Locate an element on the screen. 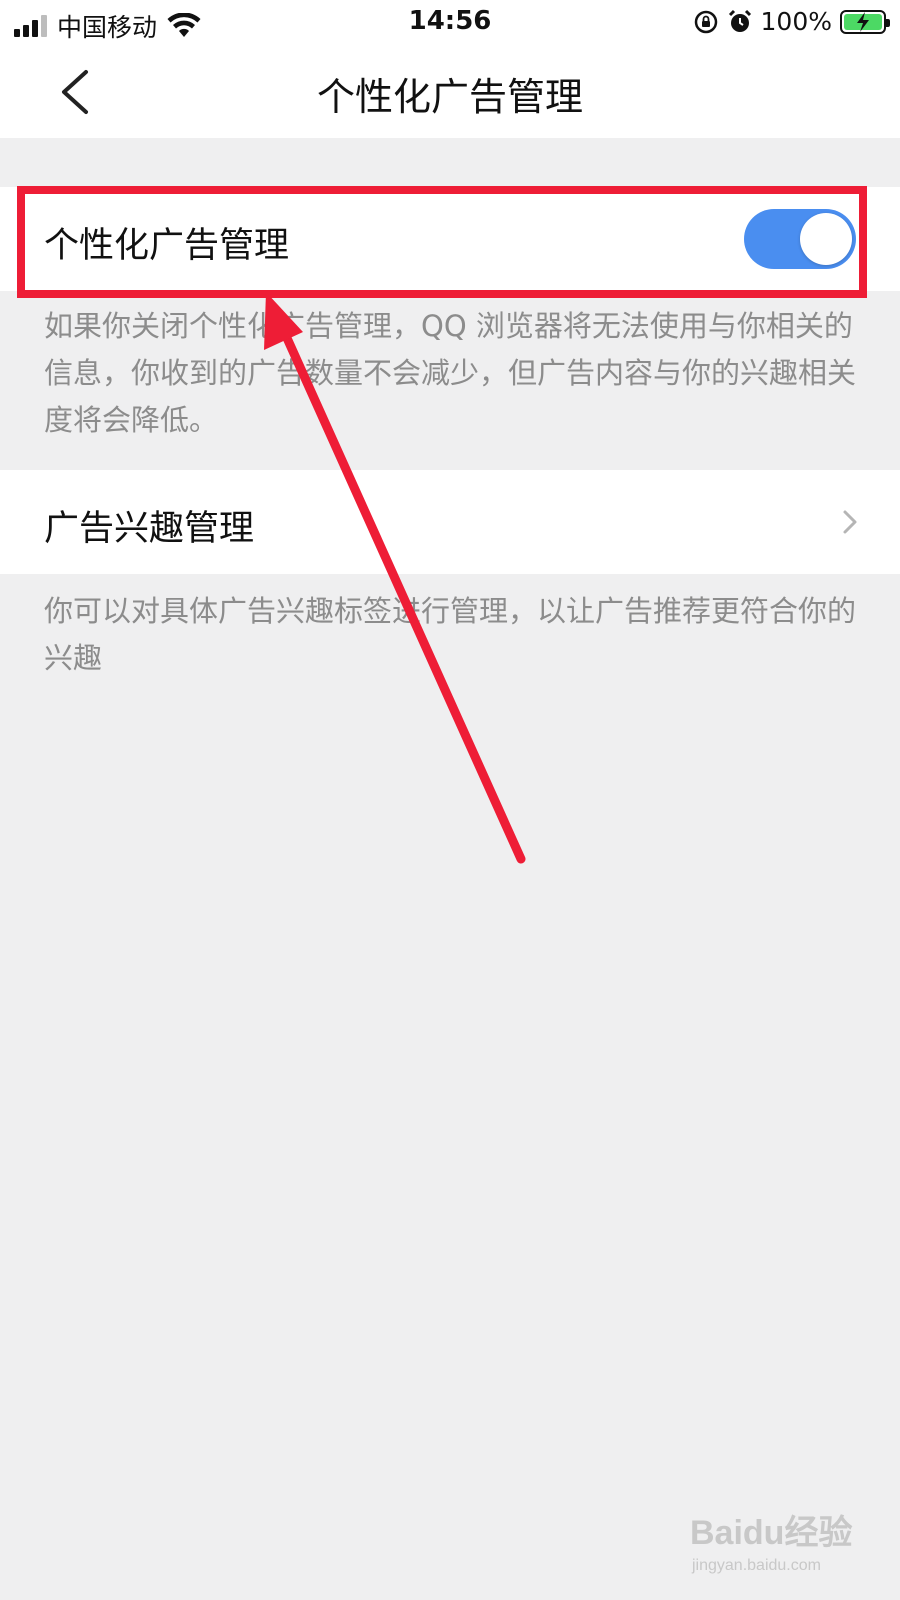 The height and width of the screenshot is (1600, 900). toggle-knob is located at coordinates (826, 239).